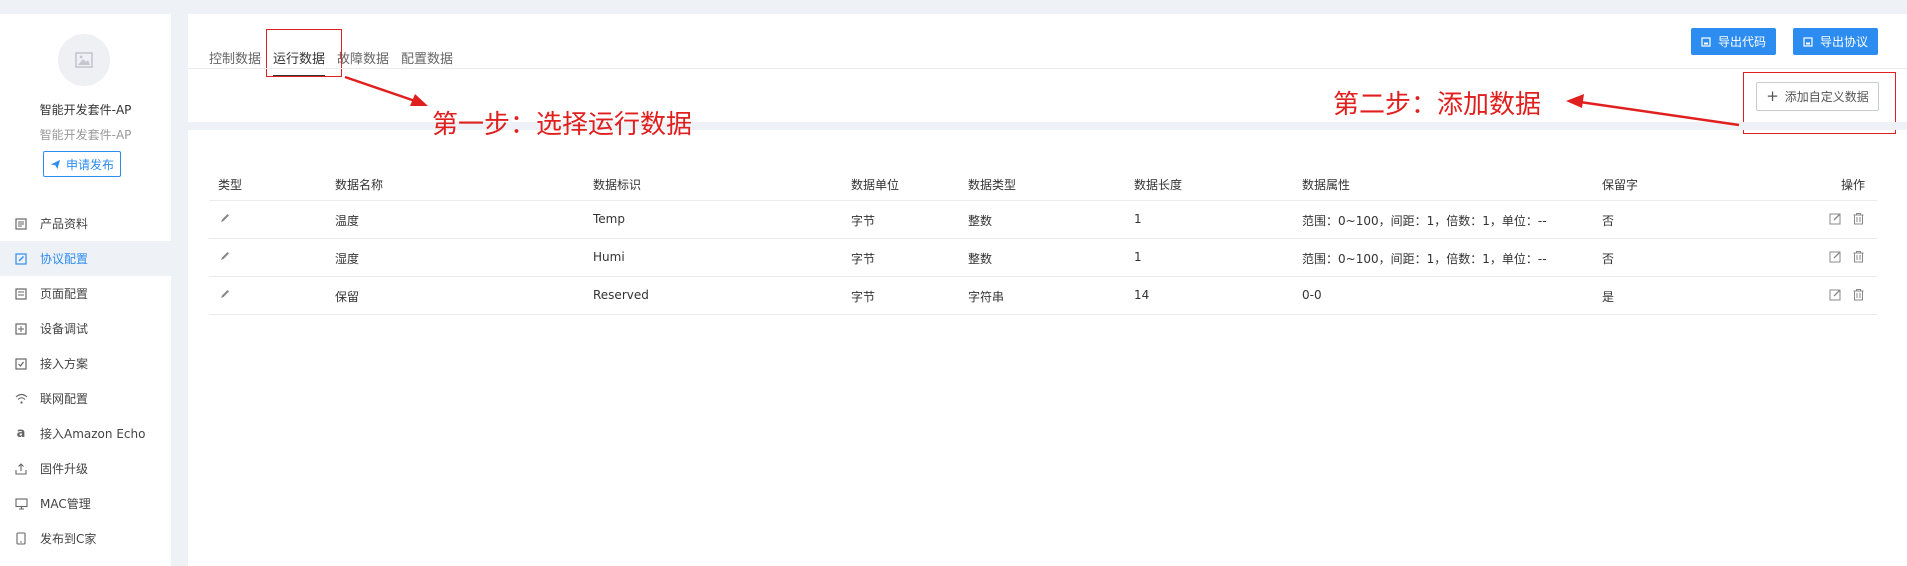 The height and width of the screenshot is (566, 1907). Describe the element at coordinates (562, 125) in the screenshot. I see `step1-annotation: 第一步：选择运行数据` at that location.